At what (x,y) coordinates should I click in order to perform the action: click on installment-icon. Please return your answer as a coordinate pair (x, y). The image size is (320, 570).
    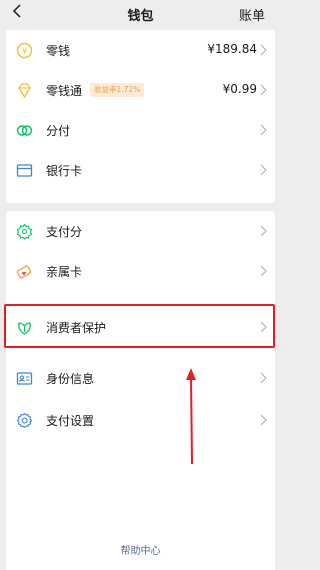
    Looking at the image, I should click on (24, 130).